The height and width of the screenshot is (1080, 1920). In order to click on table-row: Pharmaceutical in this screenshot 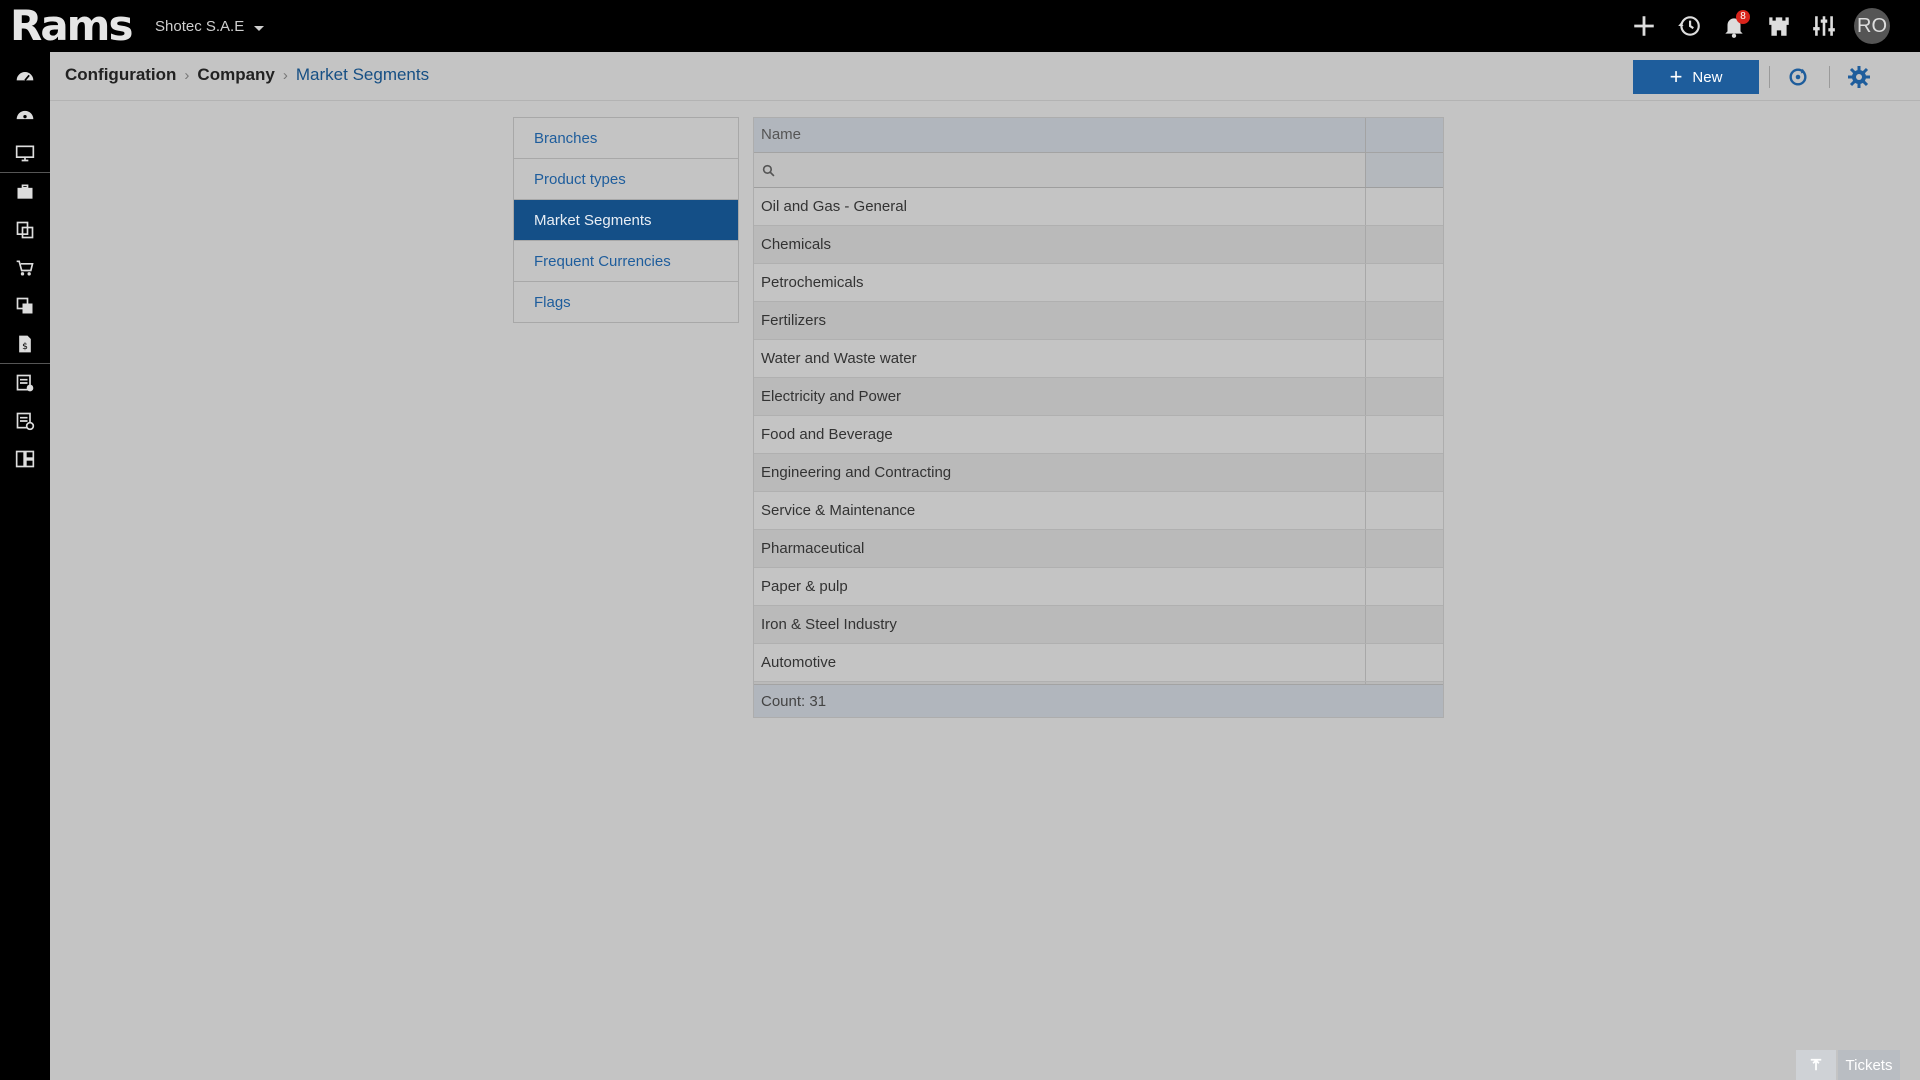, I will do `click(1098, 549)`.